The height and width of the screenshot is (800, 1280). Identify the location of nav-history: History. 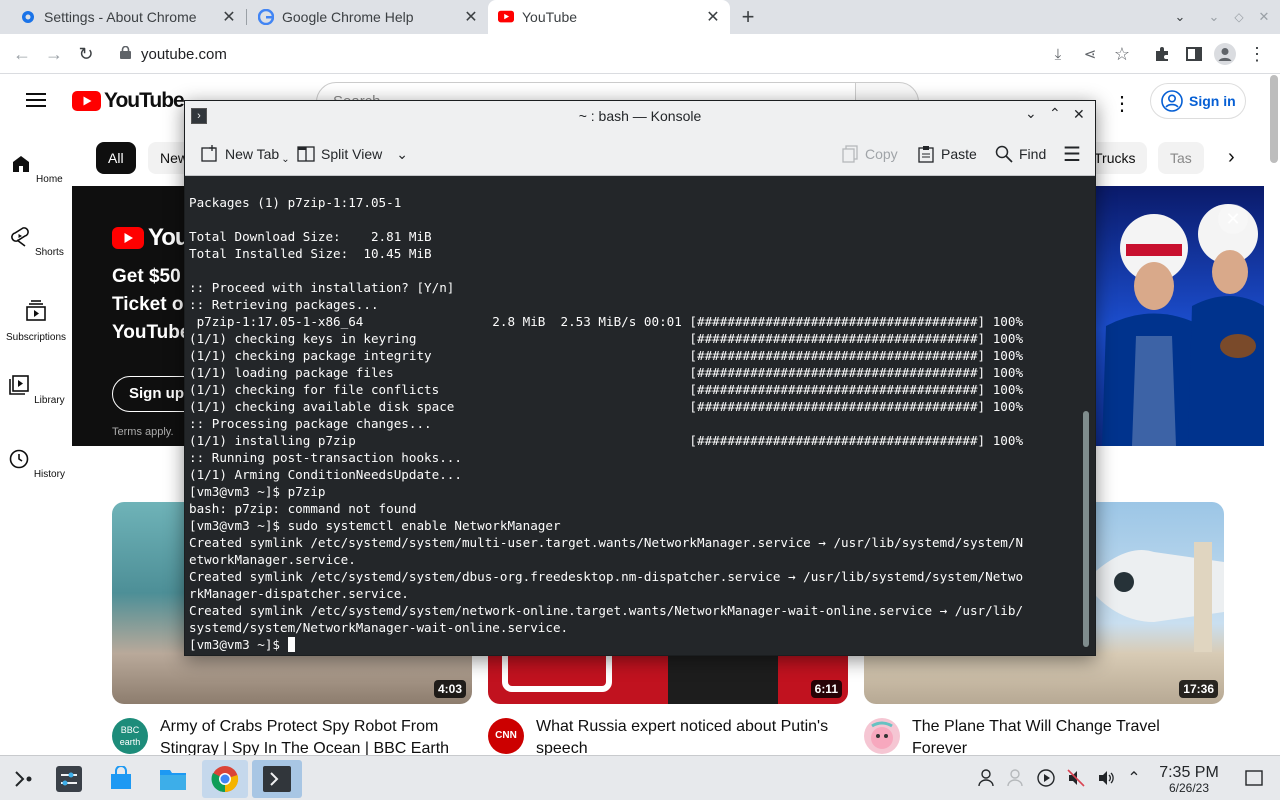
(36, 463).